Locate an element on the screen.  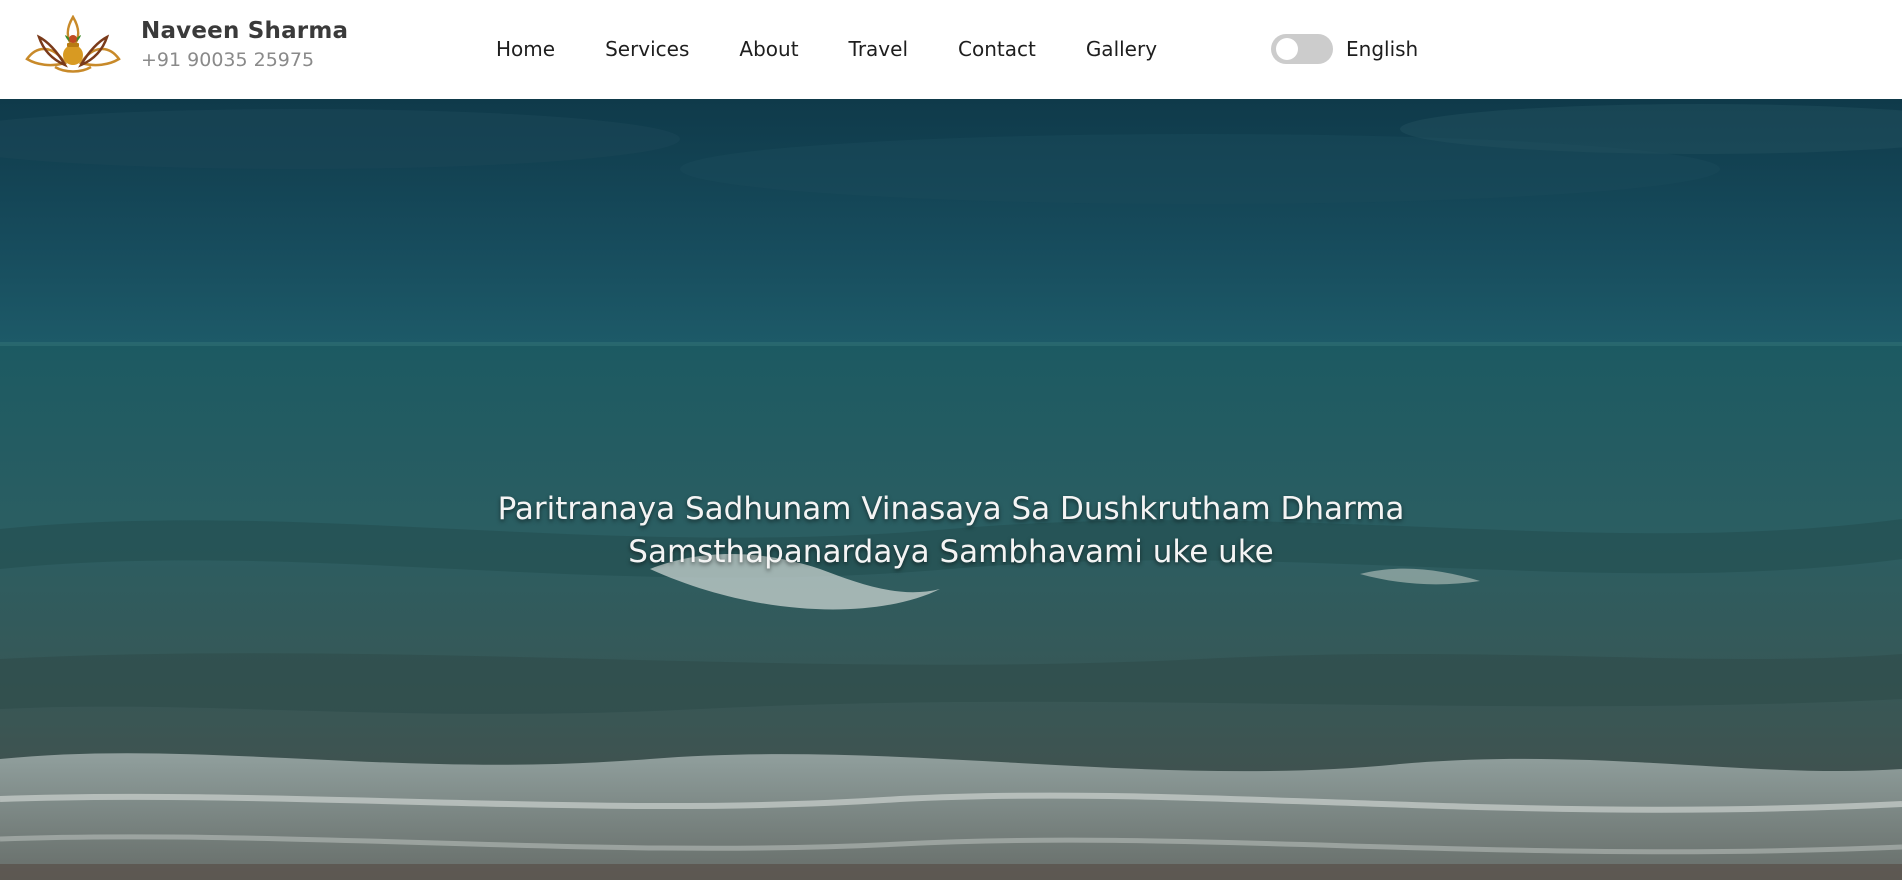
brand-name: Naveen Sharma is located at coordinates (245, 31).